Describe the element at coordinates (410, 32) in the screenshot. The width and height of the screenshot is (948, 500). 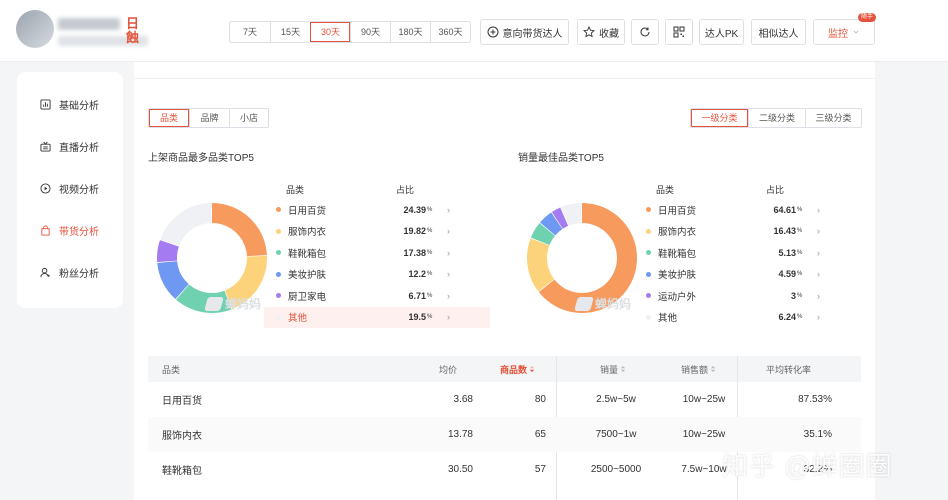
I see `range-180d: 180天` at that location.